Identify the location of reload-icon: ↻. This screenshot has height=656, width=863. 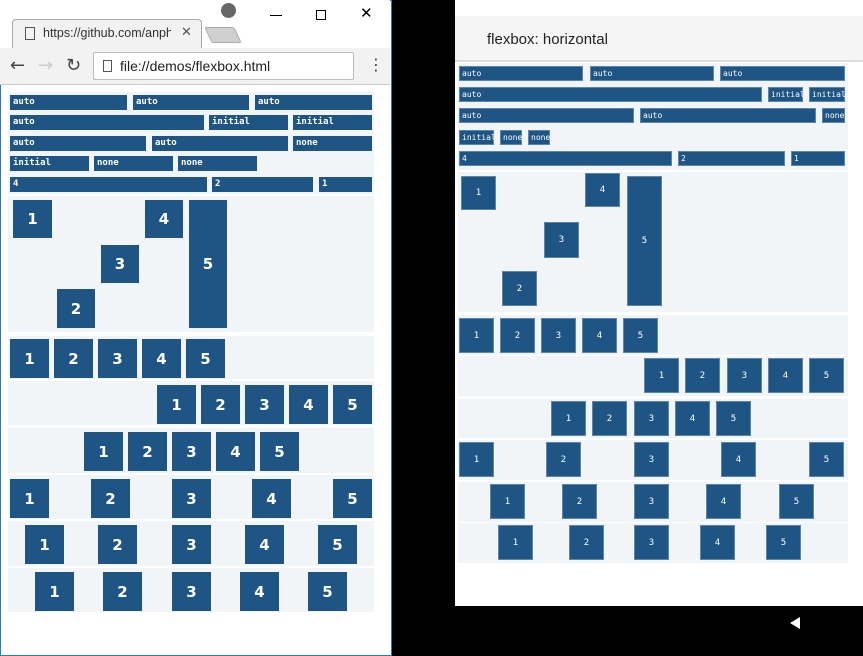
(73, 65).